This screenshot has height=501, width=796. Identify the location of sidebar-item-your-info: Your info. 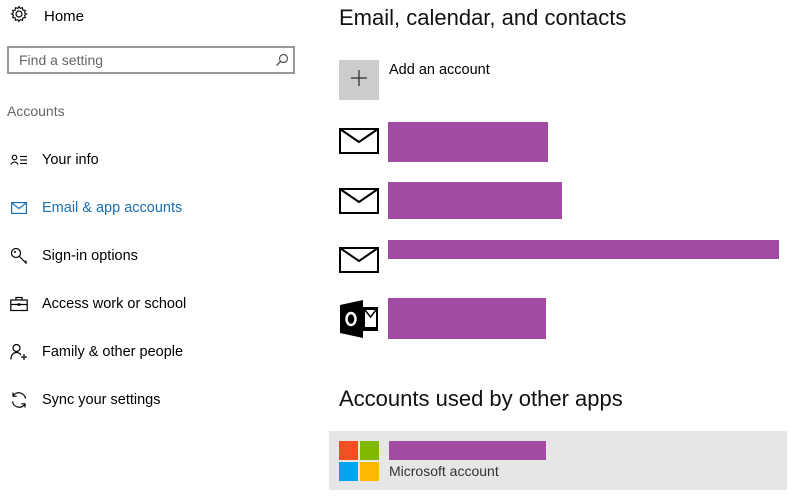
(54, 160).